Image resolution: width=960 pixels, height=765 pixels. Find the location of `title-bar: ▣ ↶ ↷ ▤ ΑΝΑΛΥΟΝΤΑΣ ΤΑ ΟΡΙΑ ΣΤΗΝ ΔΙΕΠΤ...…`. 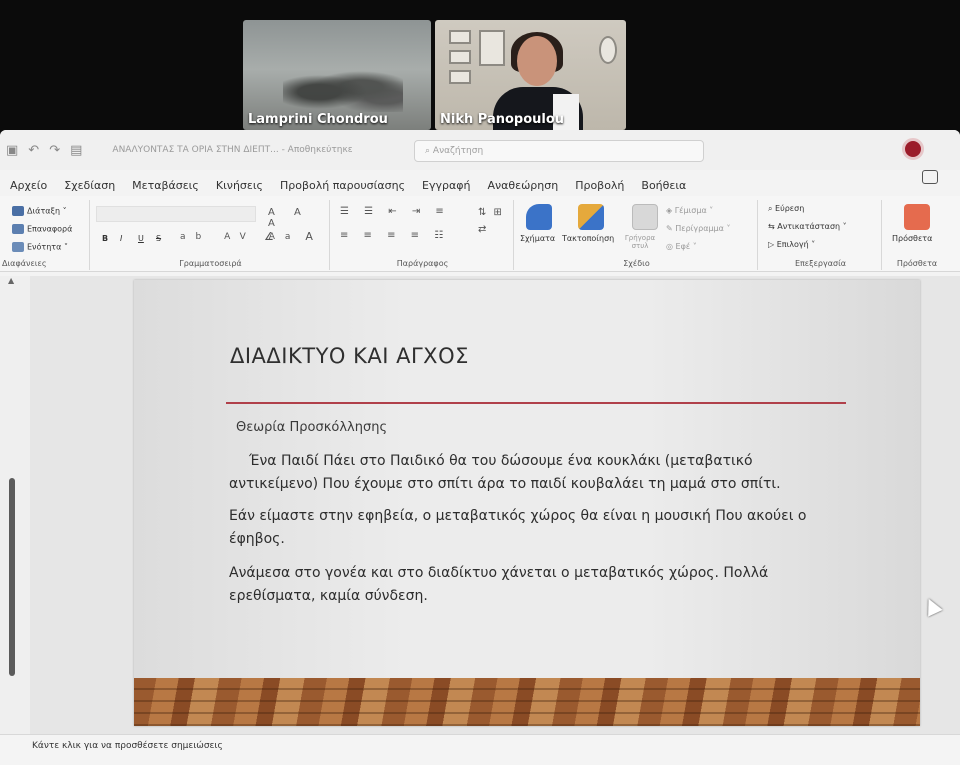

title-bar: ▣ ↶ ↷ ▤ ΑΝΑΛΥΟΝΤΑΣ ΤΑ ΟΡΙΑ ΣΤΗΝ ΔΙΕΠΤ...… is located at coordinates (480, 150).